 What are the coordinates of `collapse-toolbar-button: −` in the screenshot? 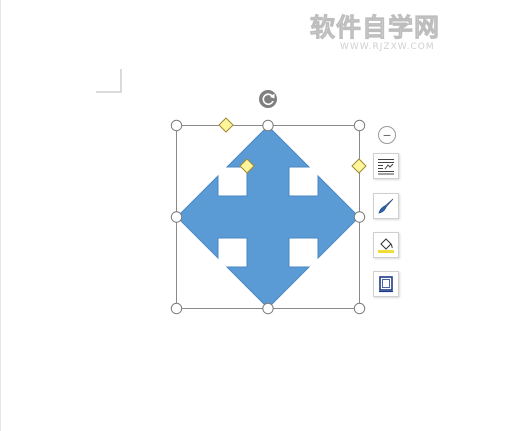 It's located at (387, 135).